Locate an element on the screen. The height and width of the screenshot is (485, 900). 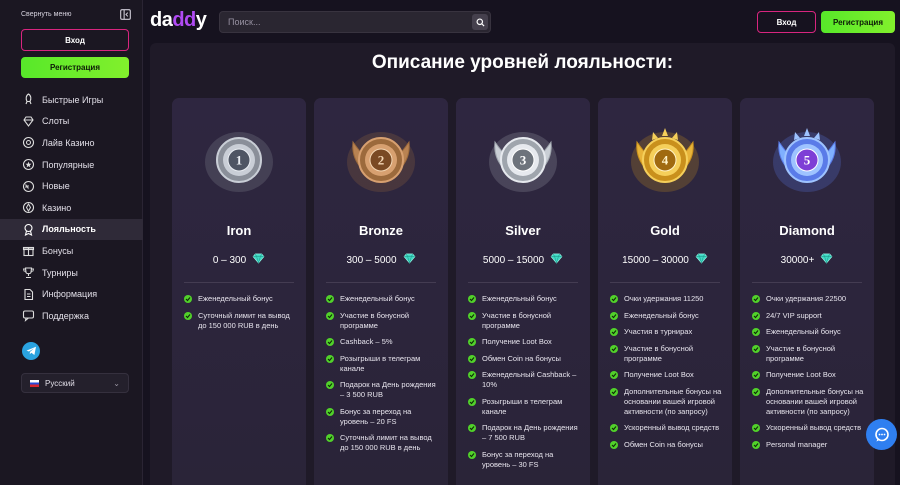
search-button is located at coordinates (480, 22).